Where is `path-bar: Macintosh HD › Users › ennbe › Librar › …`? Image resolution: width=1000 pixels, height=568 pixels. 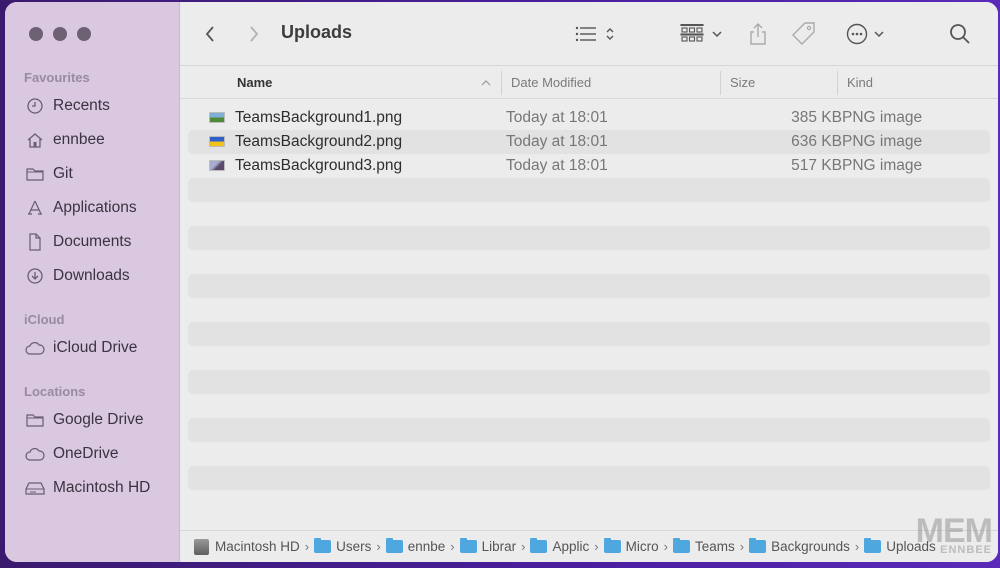
path-bar: Macintosh HD › Users › ennbe › Librar › … is located at coordinates (589, 546).